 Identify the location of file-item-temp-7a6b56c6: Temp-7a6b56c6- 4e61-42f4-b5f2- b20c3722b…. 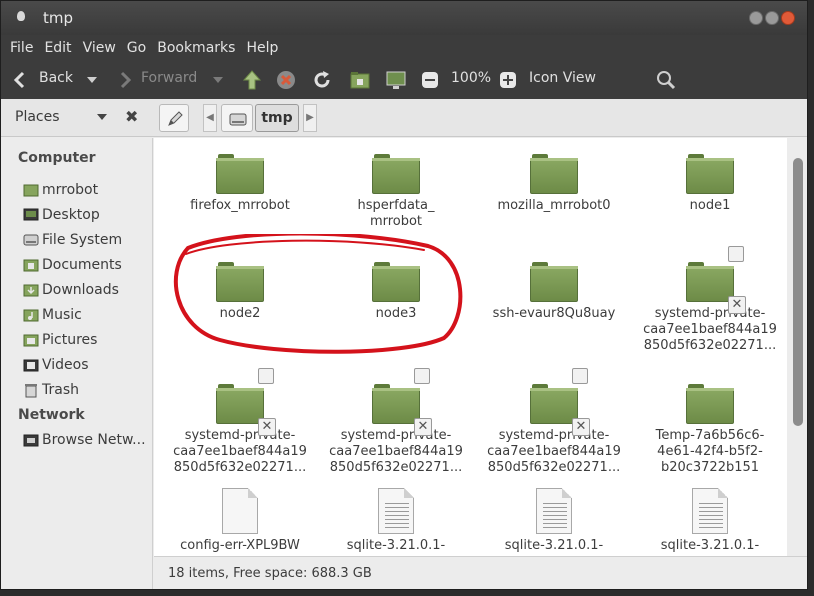
(710, 430).